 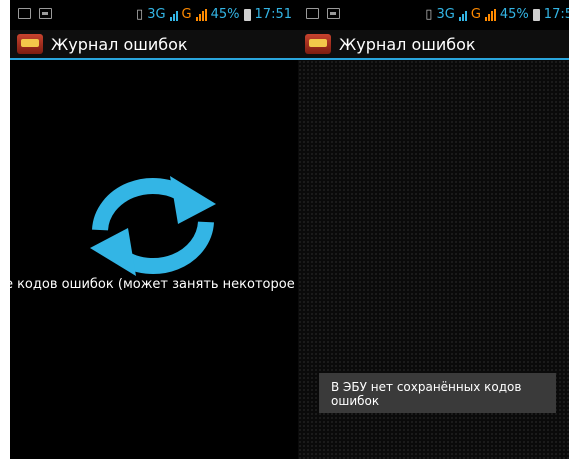 I want to click on clock: 17:51, so click(x=273, y=14).